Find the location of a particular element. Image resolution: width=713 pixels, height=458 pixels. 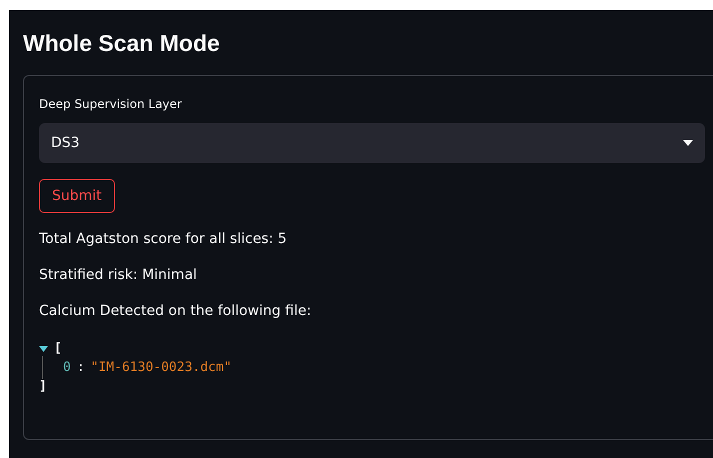

expand-caret-icon is located at coordinates (43, 349).